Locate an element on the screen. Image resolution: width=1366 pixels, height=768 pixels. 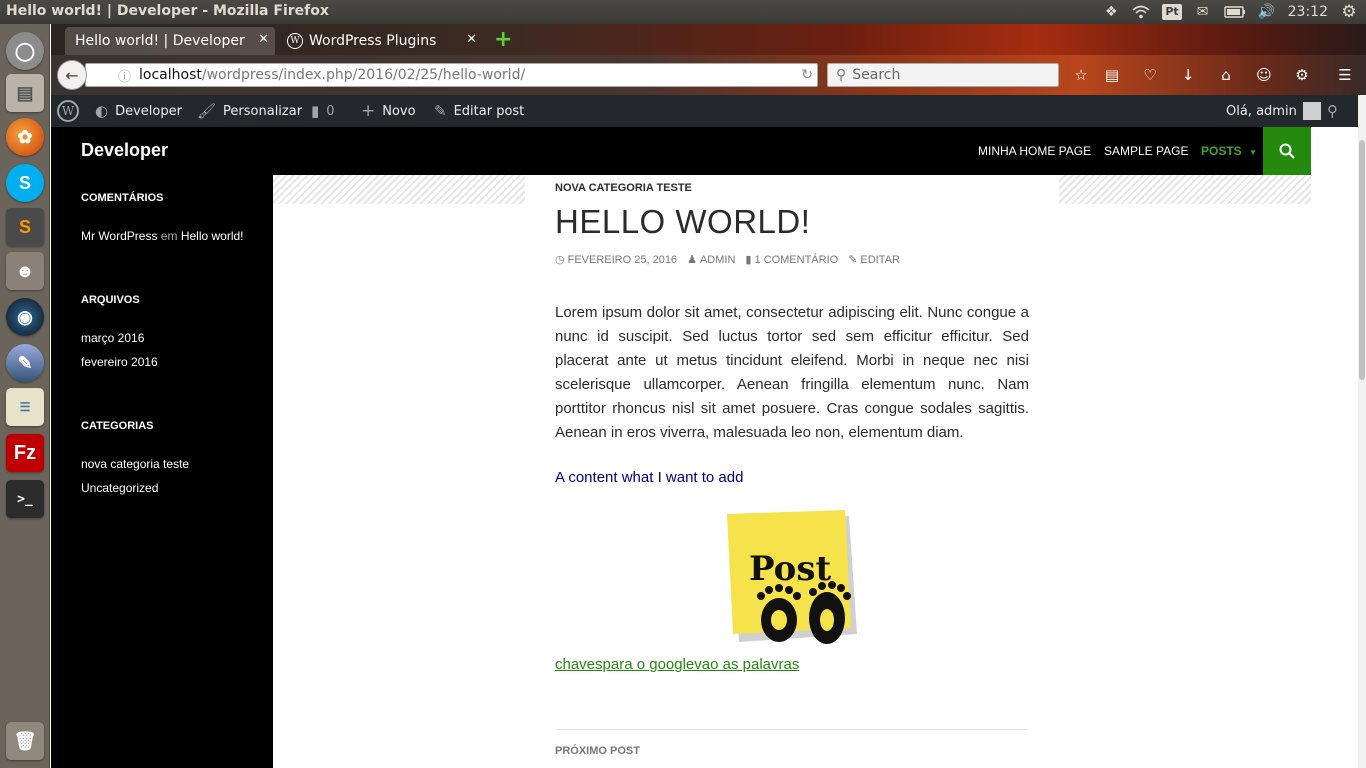
wifi-icon is located at coordinates (1141, 12).